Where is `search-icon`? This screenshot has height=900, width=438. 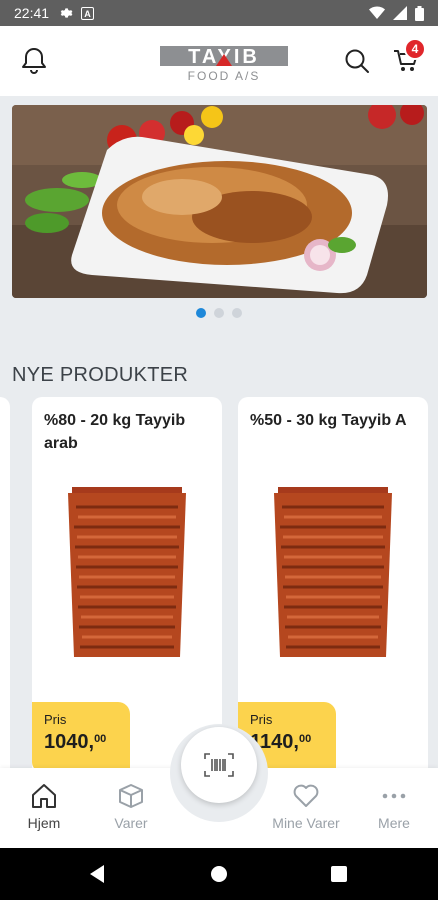
search-icon is located at coordinates (357, 61).